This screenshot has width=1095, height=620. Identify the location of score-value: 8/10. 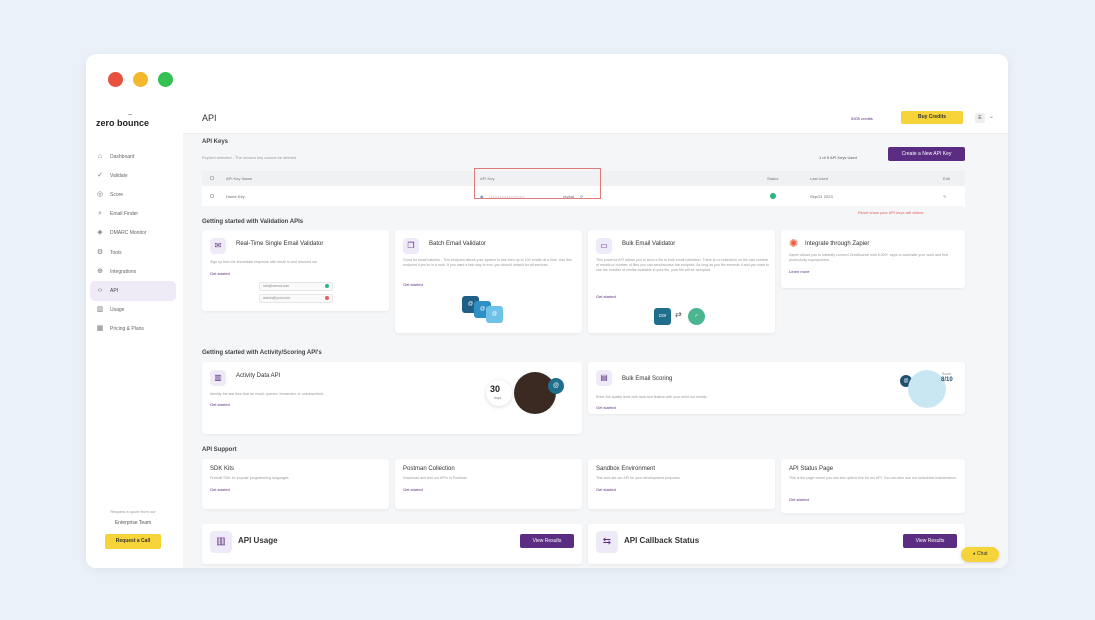
(947, 380).